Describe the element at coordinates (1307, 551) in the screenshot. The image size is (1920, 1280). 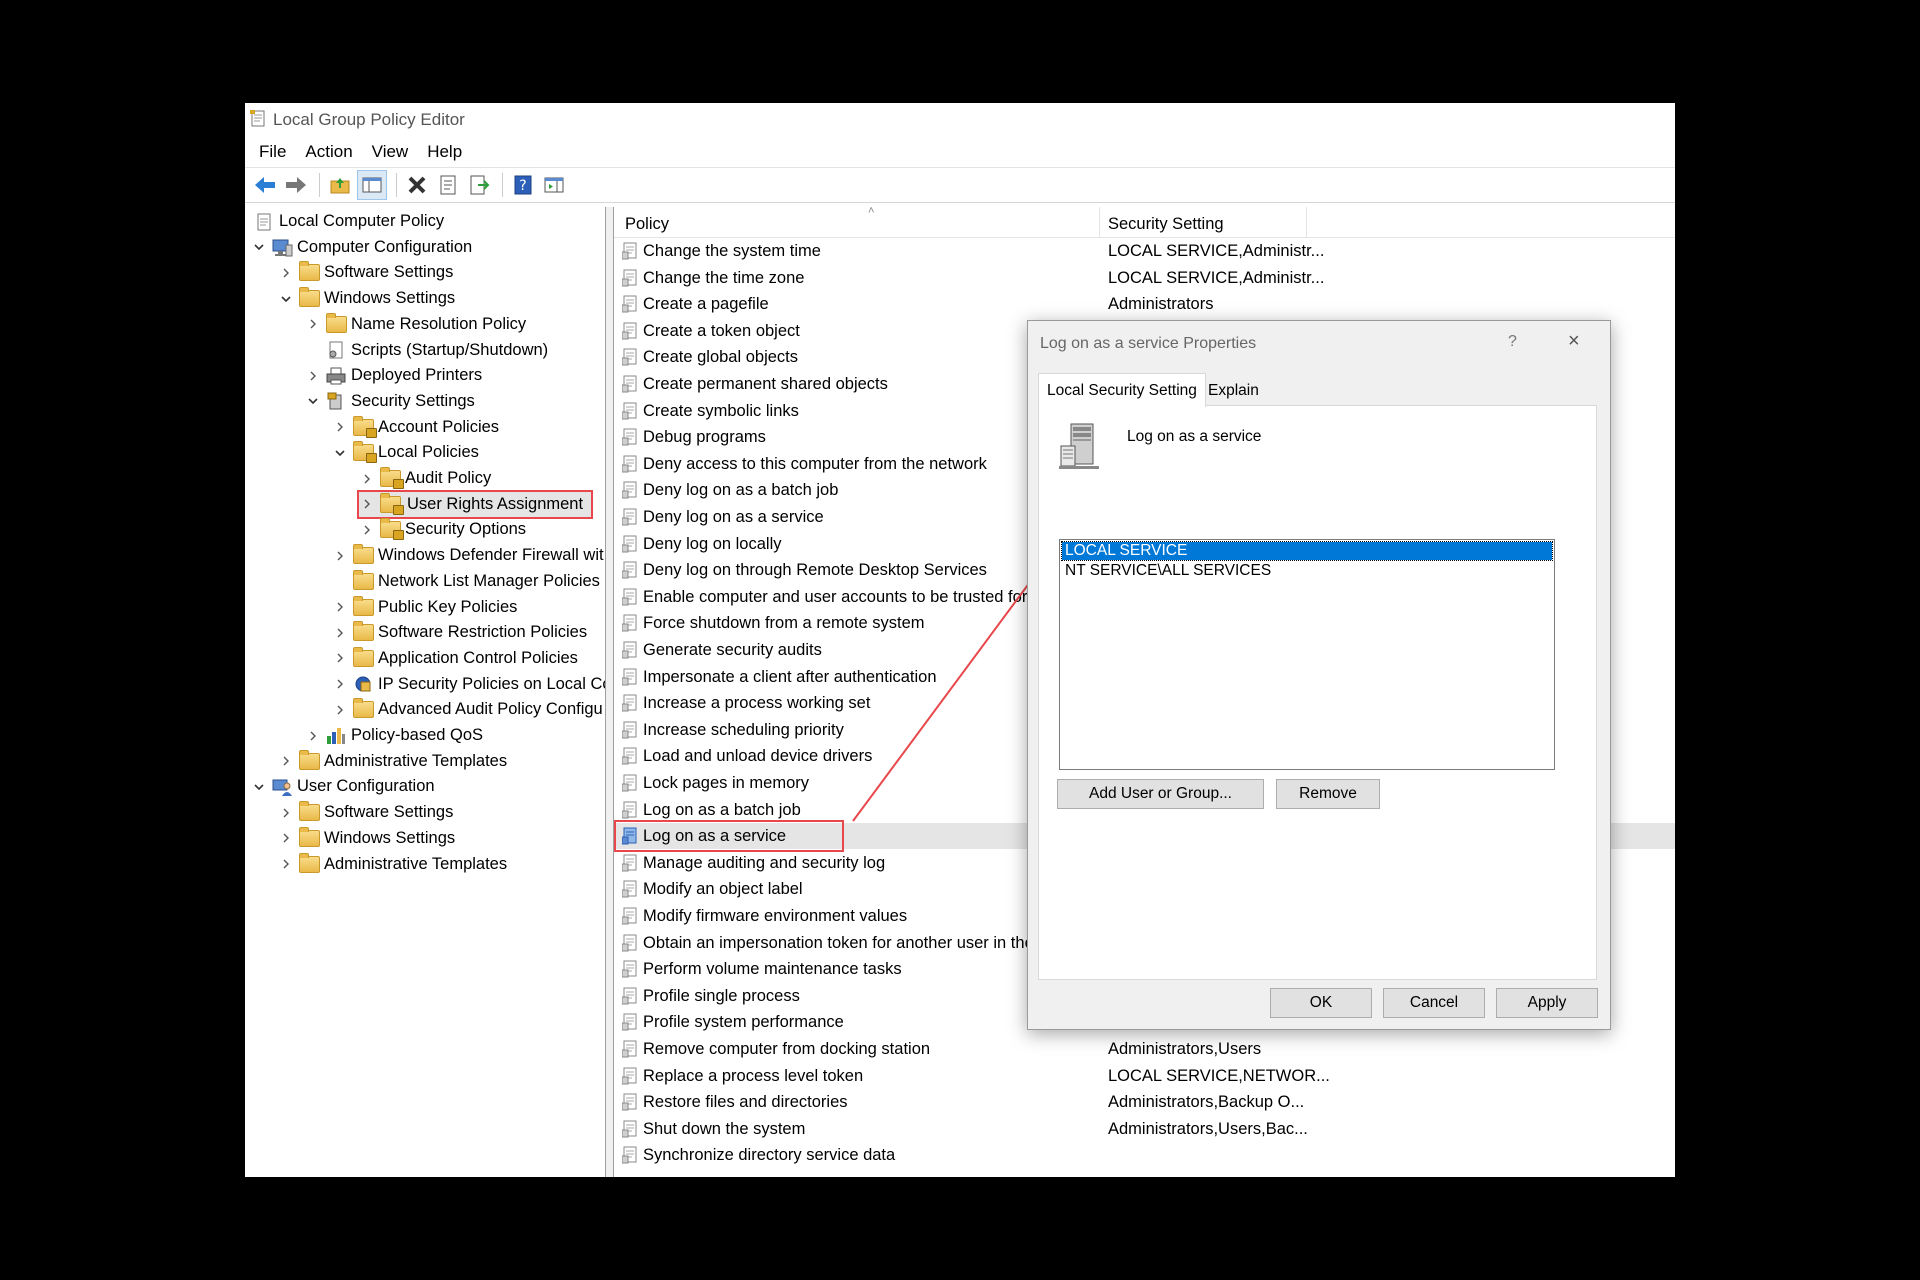
I see `member-item: LOCAL SERVICE` at that location.